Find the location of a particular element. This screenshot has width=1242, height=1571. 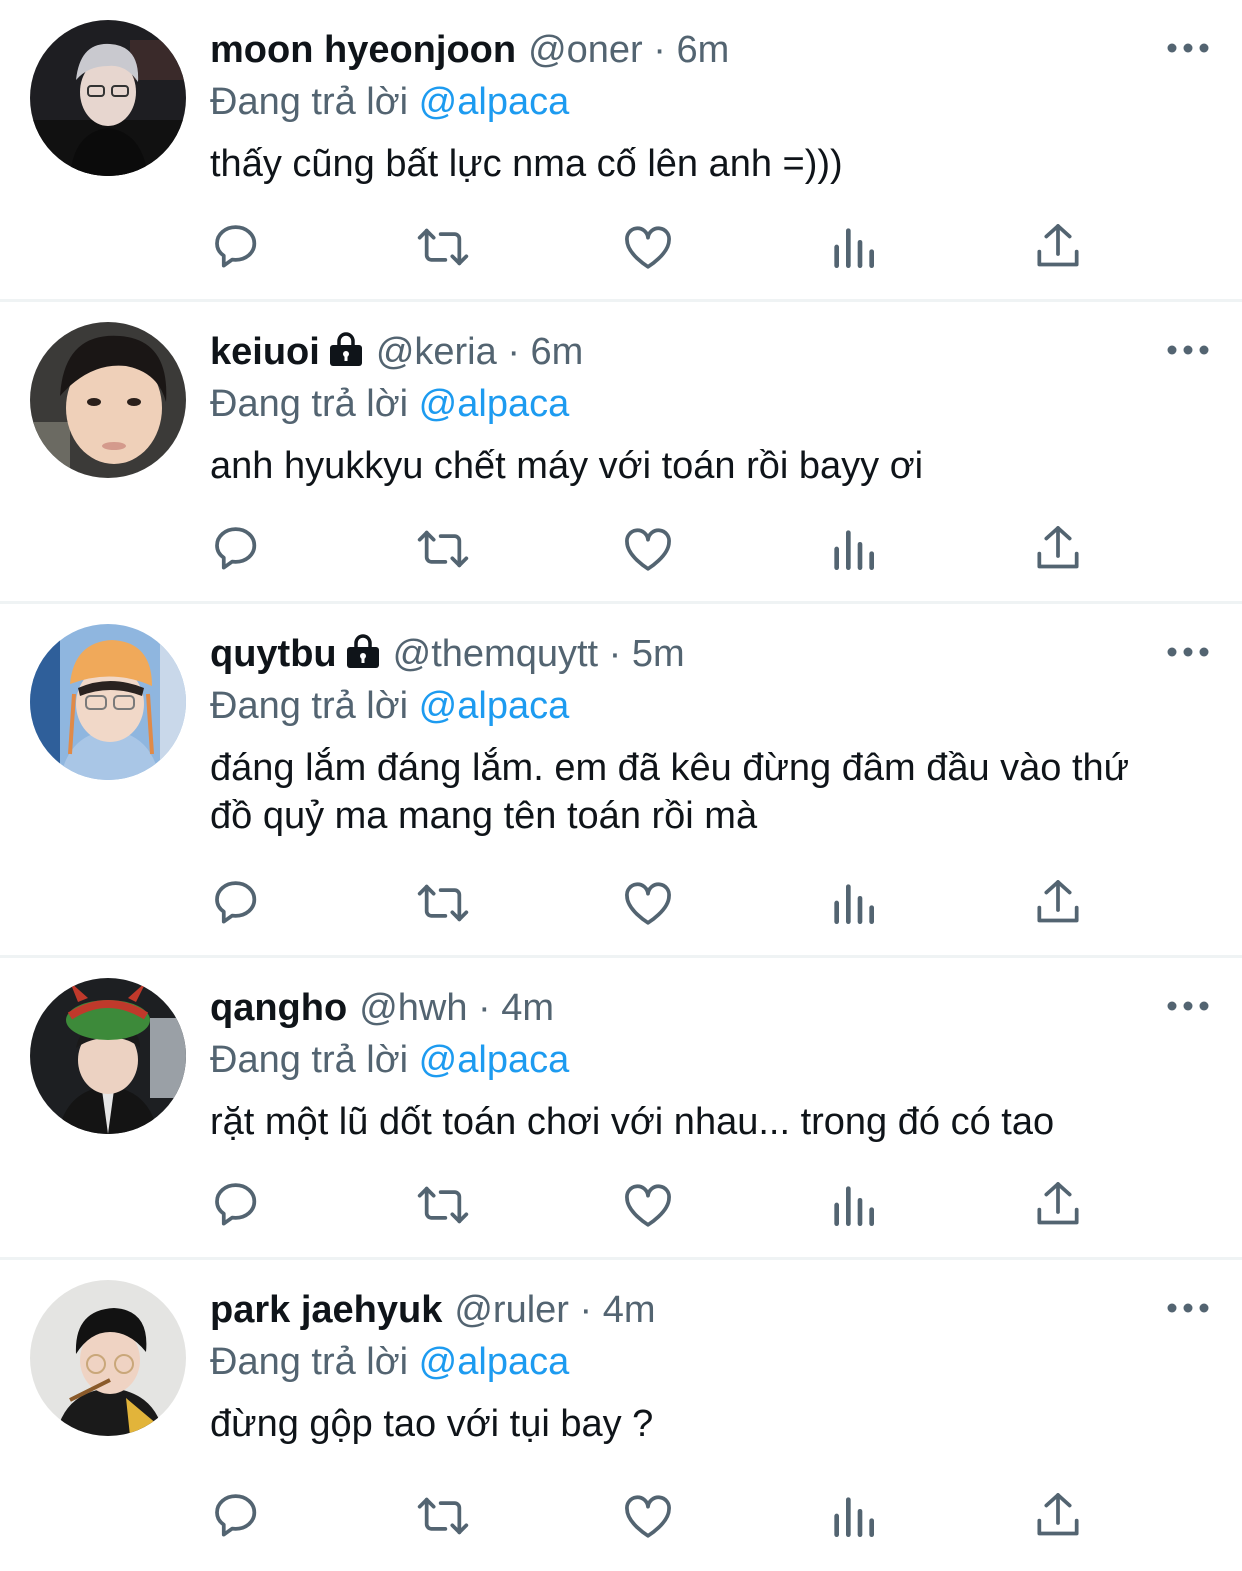

display-name: quytbu is located at coordinates (273, 654).